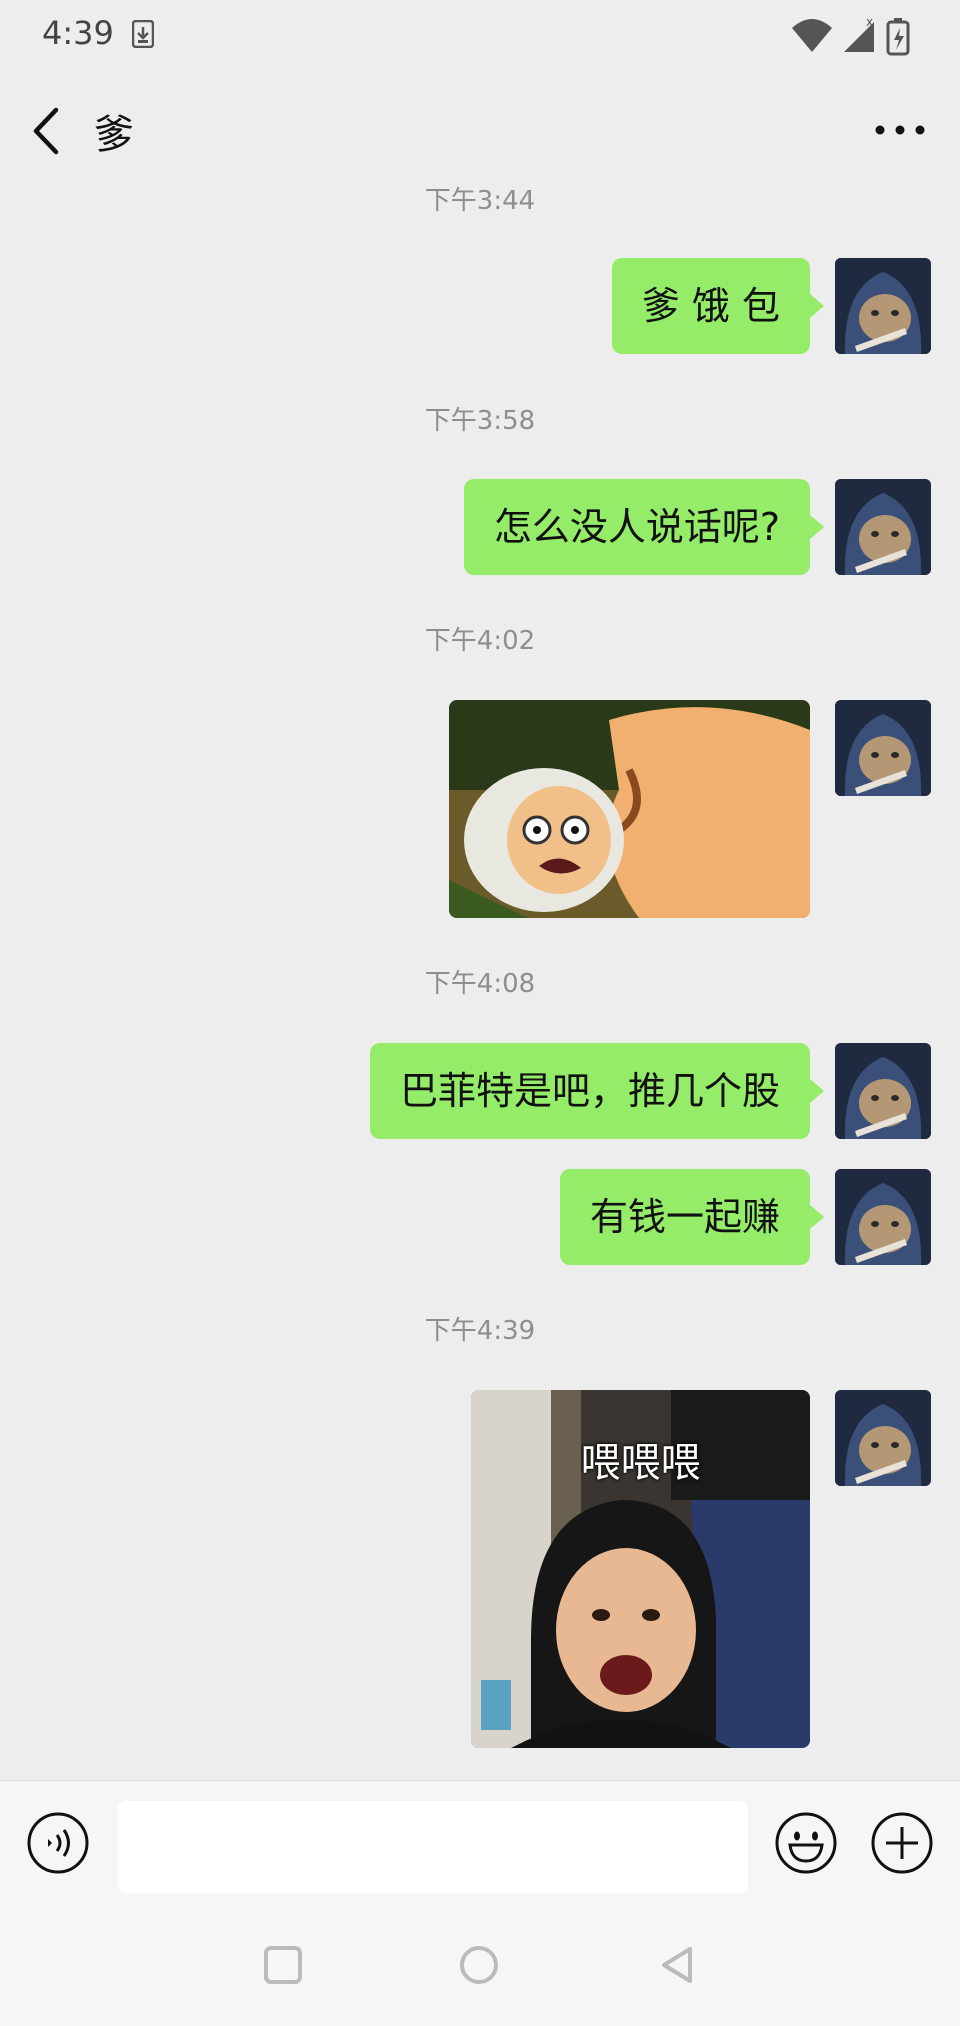 This screenshot has height=2026, width=960. Describe the element at coordinates (640, 1569) in the screenshot. I see `image-message: 喂喂喂` at that location.